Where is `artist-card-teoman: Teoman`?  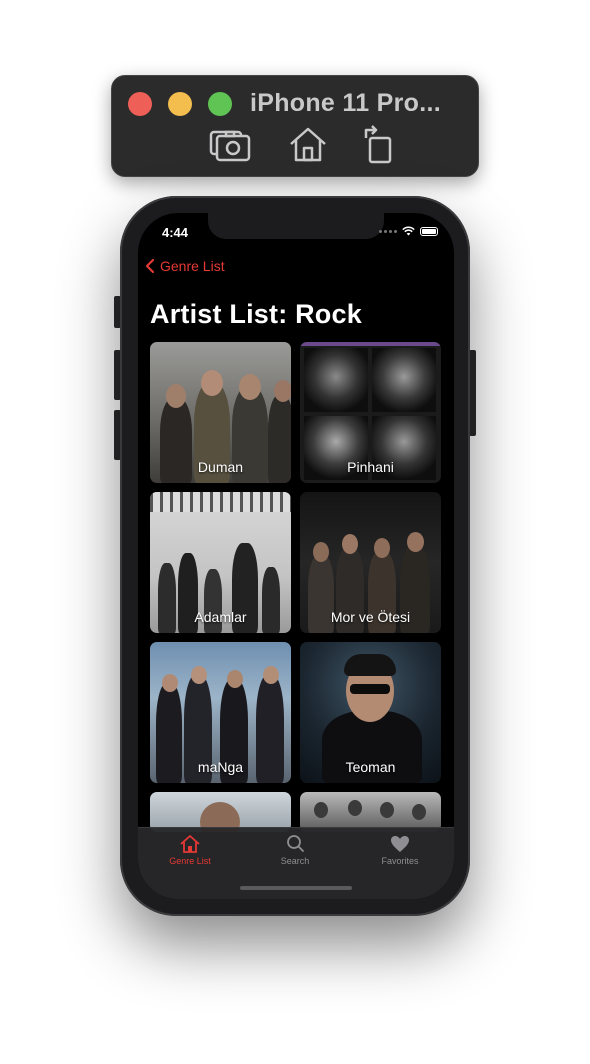 artist-card-teoman: Teoman is located at coordinates (370, 712).